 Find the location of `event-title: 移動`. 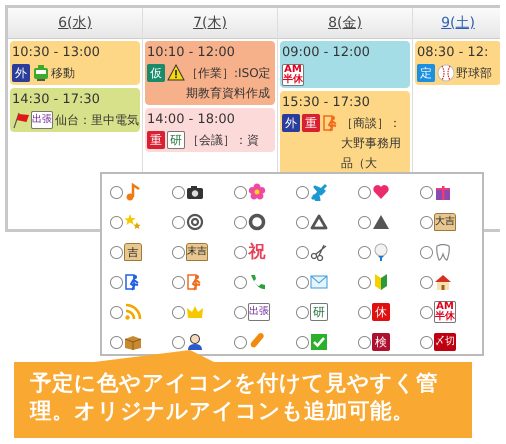

event-title: 移動 is located at coordinates (63, 73).